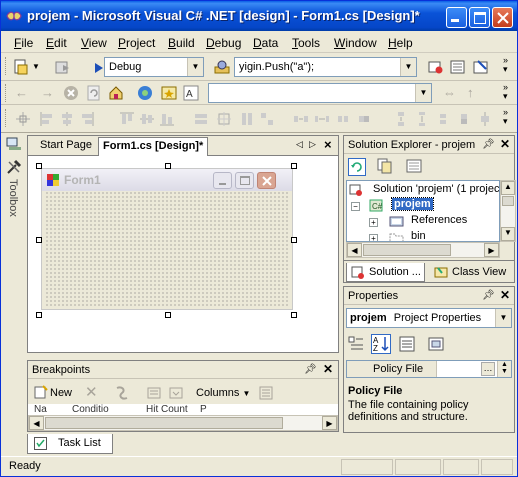  What do you see at coordinates (247, 119) in the screenshot?
I see `make-same-height-icon` at bounding box center [247, 119].